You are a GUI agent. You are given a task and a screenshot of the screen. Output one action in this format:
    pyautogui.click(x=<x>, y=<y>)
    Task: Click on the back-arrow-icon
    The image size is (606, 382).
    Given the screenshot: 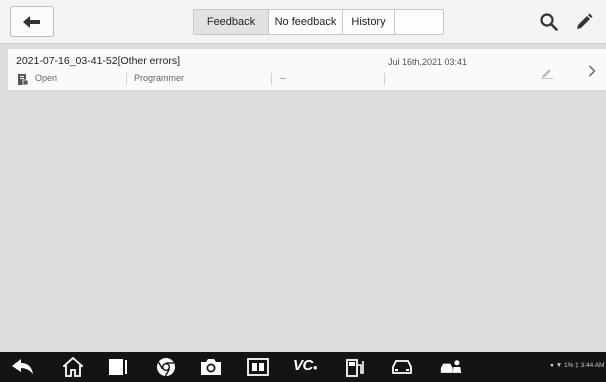 What is the action you would take?
    pyautogui.click(x=31, y=21)
    